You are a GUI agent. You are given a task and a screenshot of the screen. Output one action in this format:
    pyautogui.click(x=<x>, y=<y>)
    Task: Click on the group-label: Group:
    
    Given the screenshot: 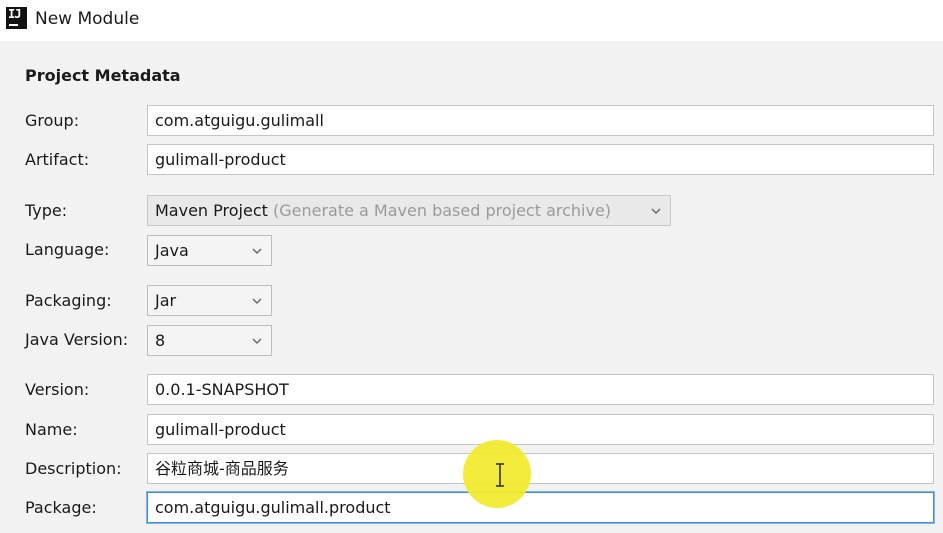 What is the action you would take?
    pyautogui.click(x=52, y=120)
    